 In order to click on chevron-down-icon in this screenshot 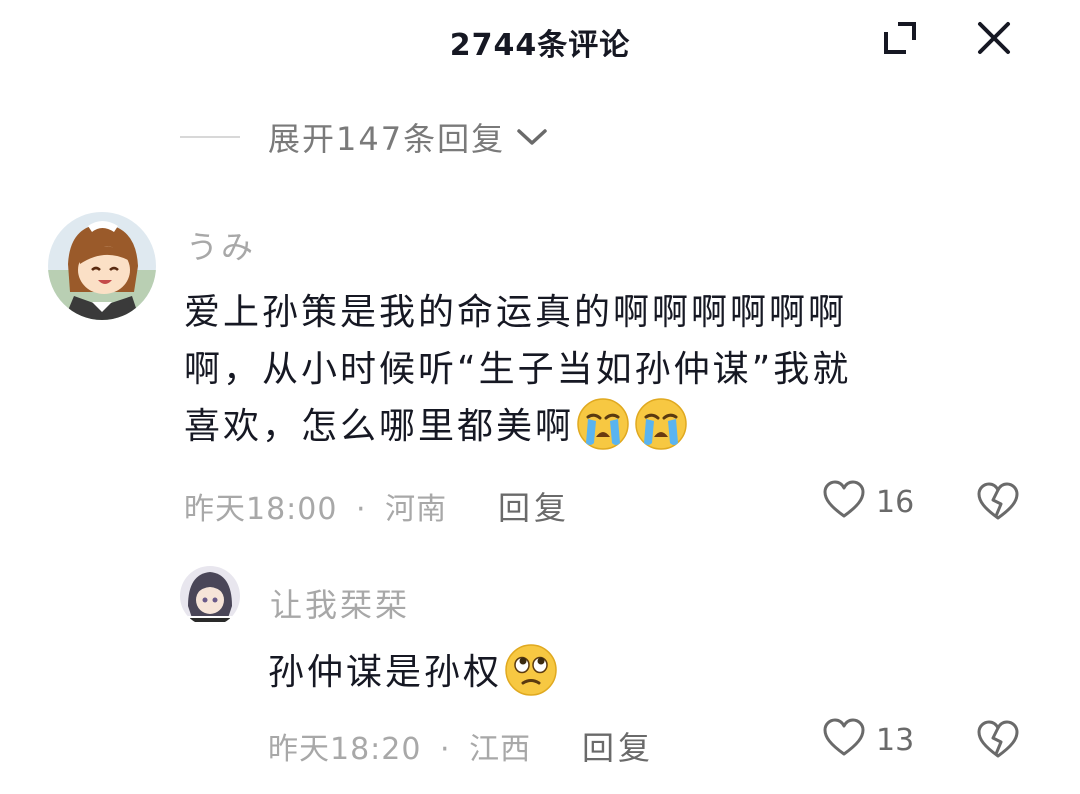, I will do `click(532, 137)`.